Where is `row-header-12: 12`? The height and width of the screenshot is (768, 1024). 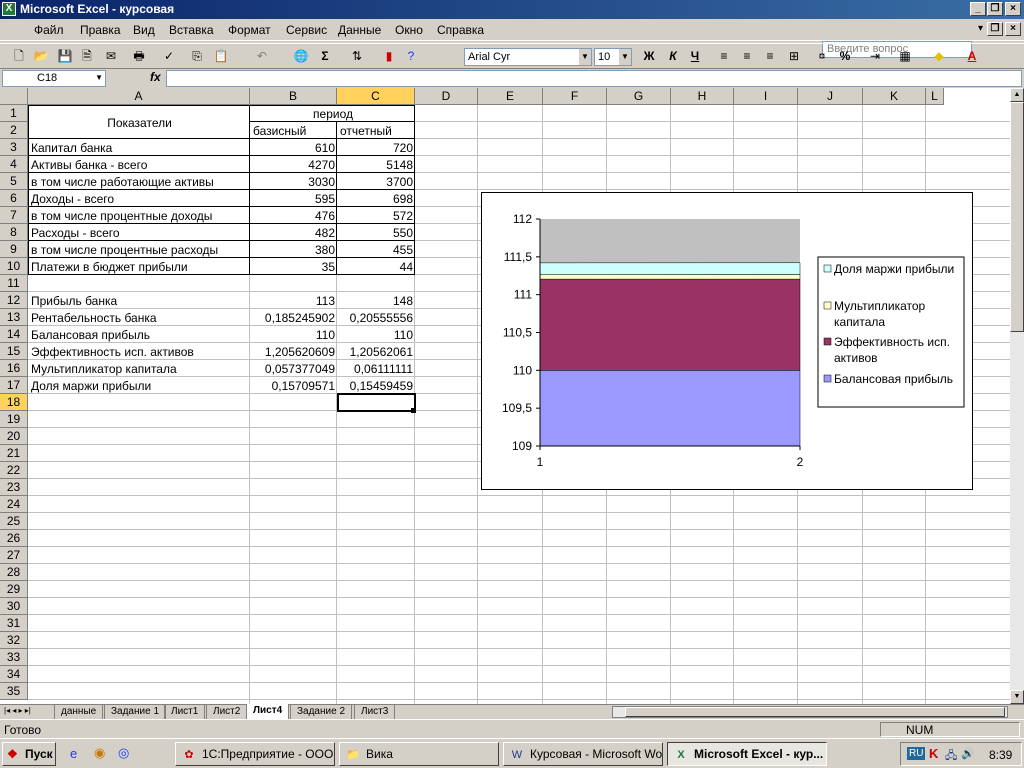 row-header-12: 12 is located at coordinates (14, 300).